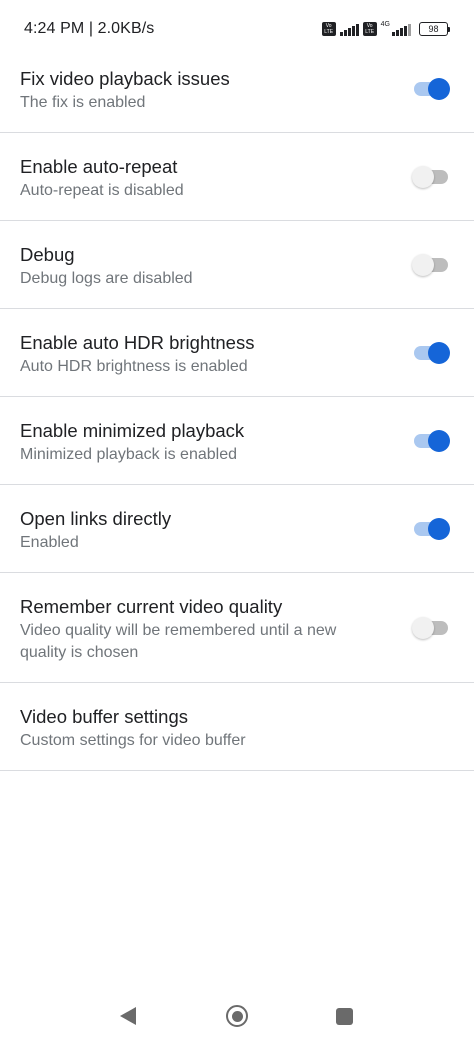  I want to click on setting-text: Debug Debug logs are disabled, so click(195, 266).